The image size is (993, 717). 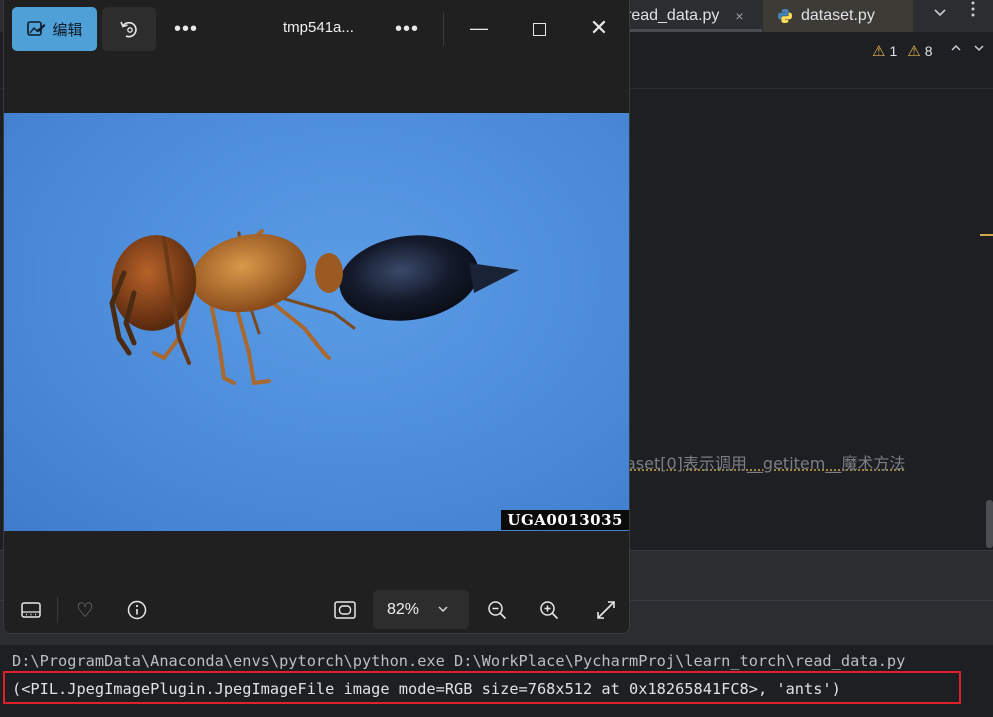 I want to click on zoom-in-button, so click(x=549, y=610).